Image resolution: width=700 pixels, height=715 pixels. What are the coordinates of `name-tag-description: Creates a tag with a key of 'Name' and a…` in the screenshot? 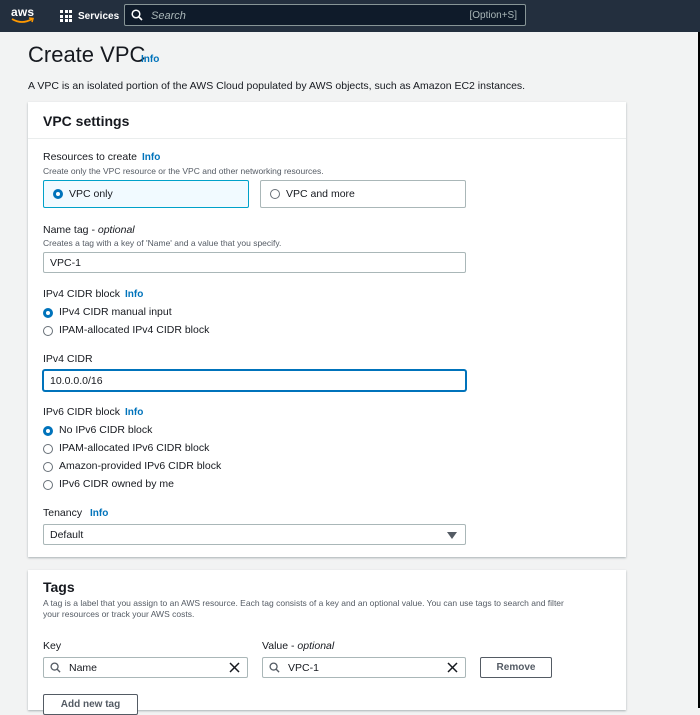 It's located at (162, 243).